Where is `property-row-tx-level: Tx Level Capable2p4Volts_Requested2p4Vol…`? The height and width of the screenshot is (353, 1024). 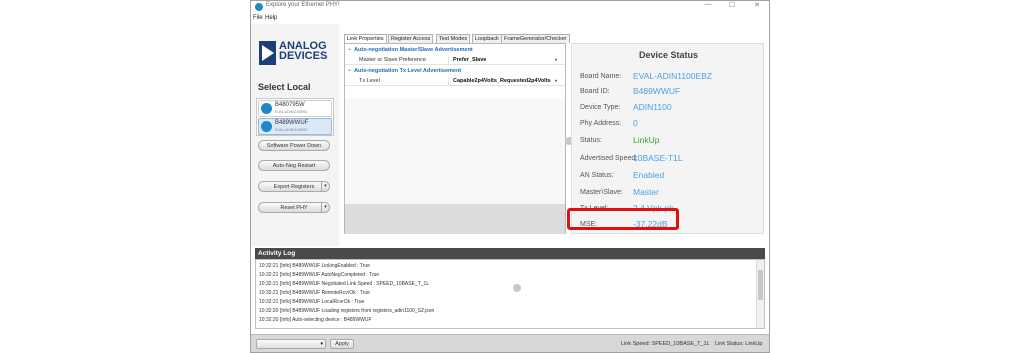
property-row-tx-level: Tx Level Capable2p4Volts_Requested2p4Vol… is located at coordinates (455, 81).